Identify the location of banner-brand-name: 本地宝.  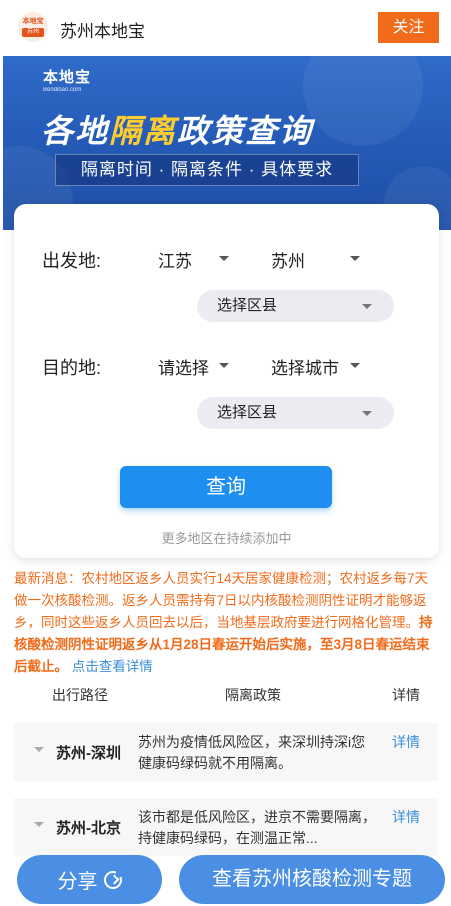
(67, 77).